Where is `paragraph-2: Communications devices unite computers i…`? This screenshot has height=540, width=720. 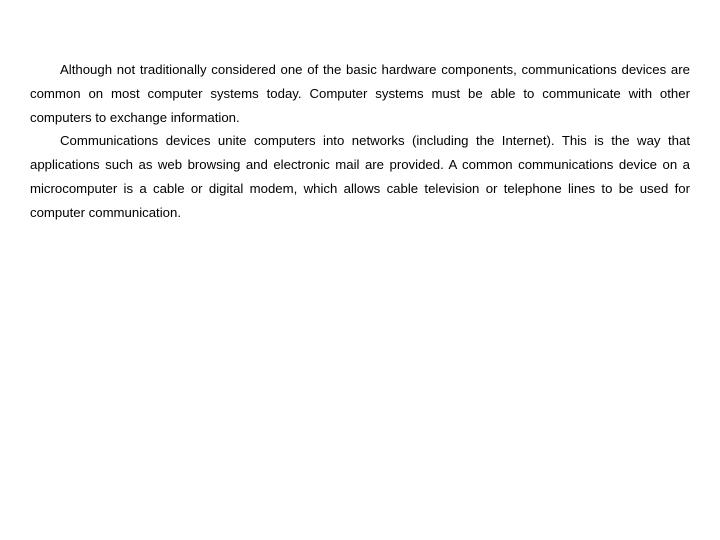 paragraph-2: Communications devices unite computers i… is located at coordinates (360, 176).